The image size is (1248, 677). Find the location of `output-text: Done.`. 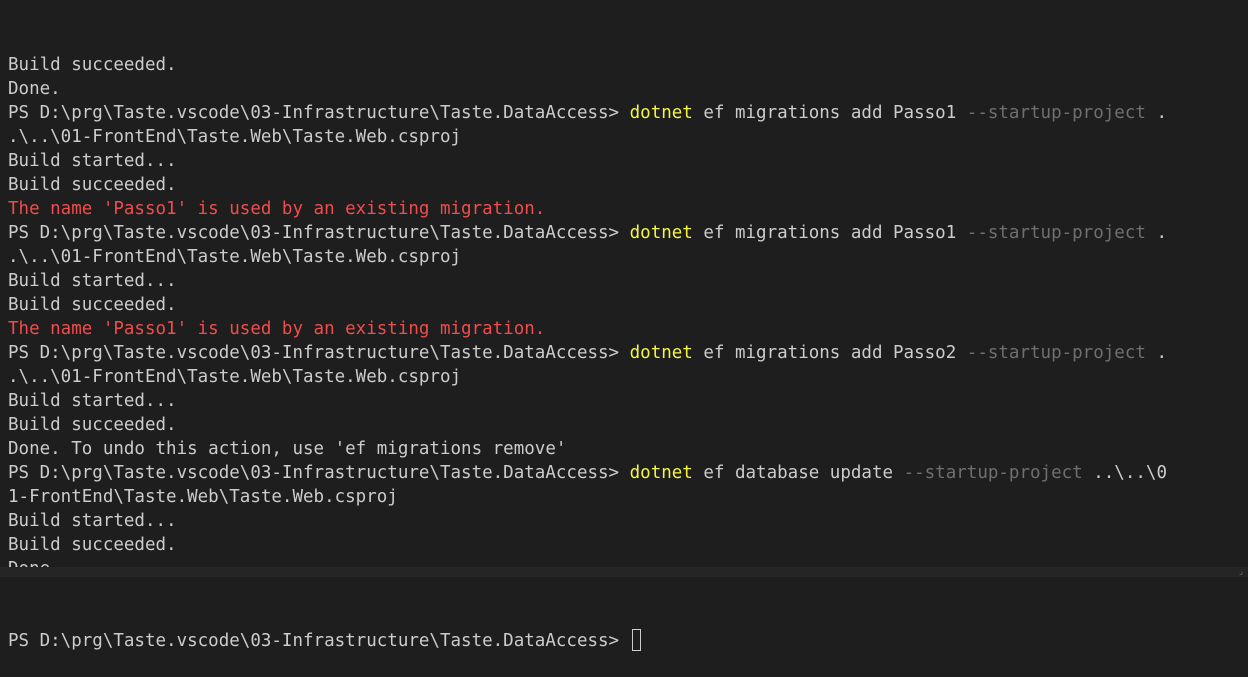

output-text: Done. is located at coordinates (34, 89).